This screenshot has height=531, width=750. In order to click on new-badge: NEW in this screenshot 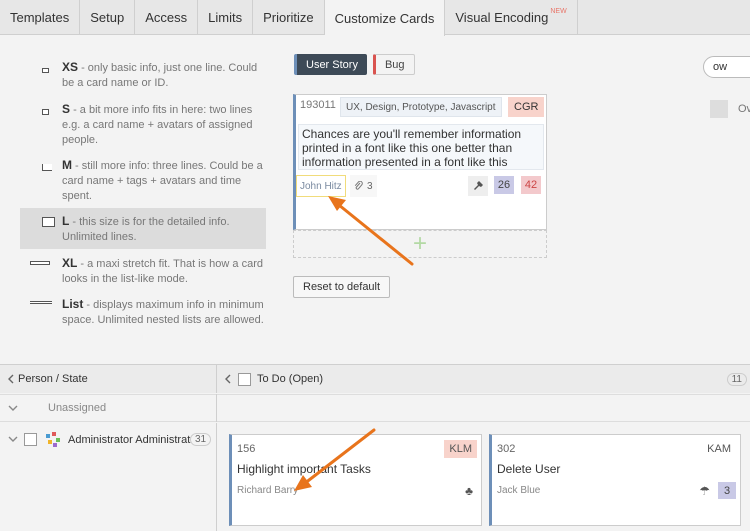, I will do `click(558, 11)`.